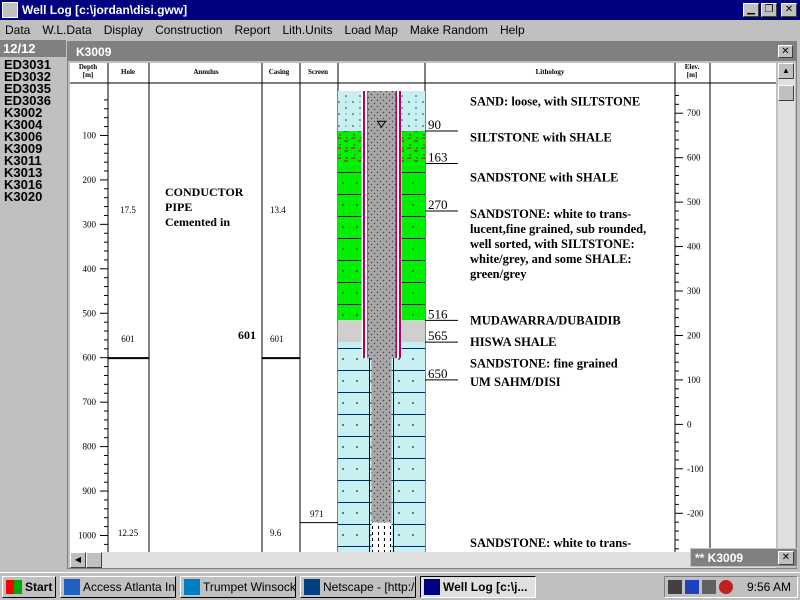 Image resolution: width=800 pixels, height=600 pixels. Describe the element at coordinates (78, 560) in the screenshot. I see `scroll-left-button: ◀` at that location.